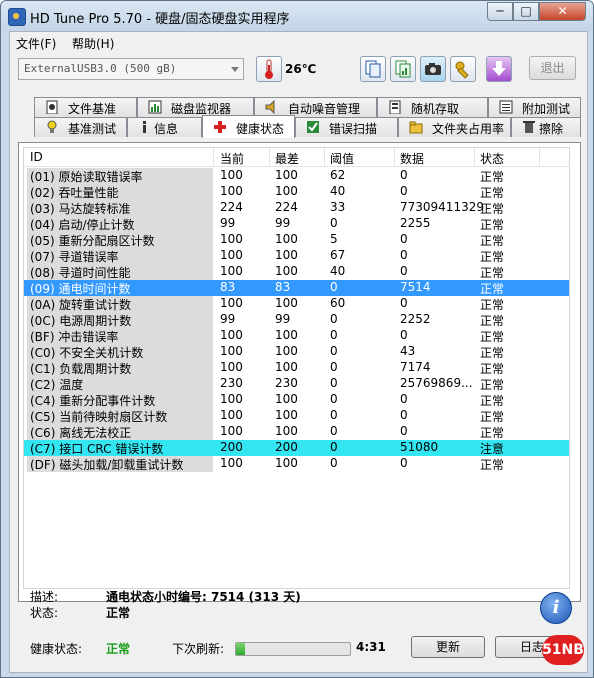 The image size is (594, 678). I want to click on copy-text-button, so click(373, 69).